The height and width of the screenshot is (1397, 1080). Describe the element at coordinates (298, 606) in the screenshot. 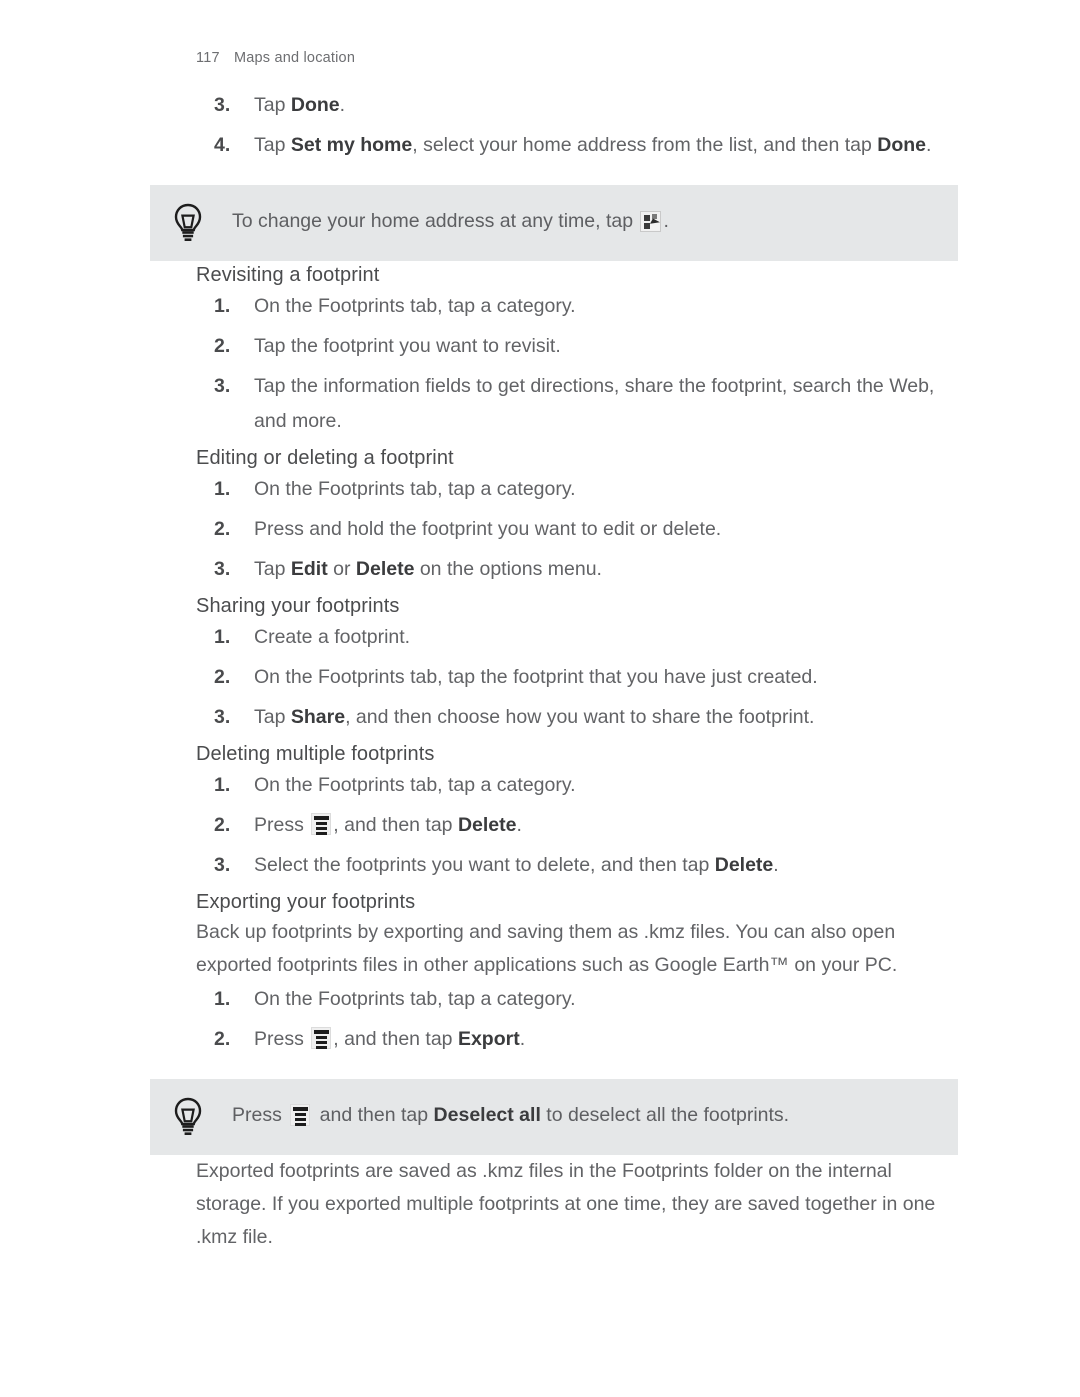

I see `section-heading-sharing: Sharing your footprints` at that location.